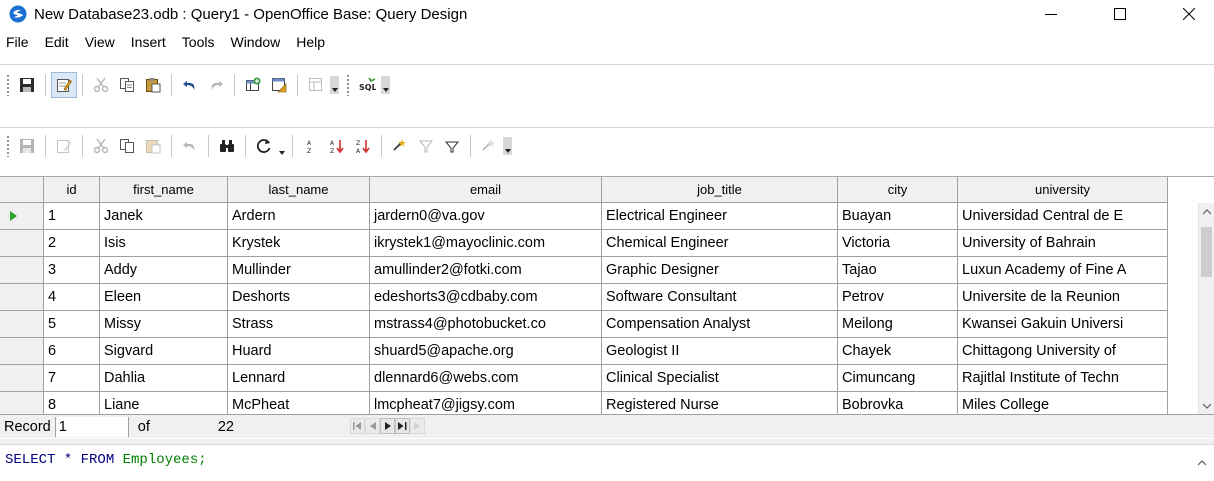 This screenshot has width=1214, height=481. I want to click on cell-city: Cimuncang, so click(898, 378).